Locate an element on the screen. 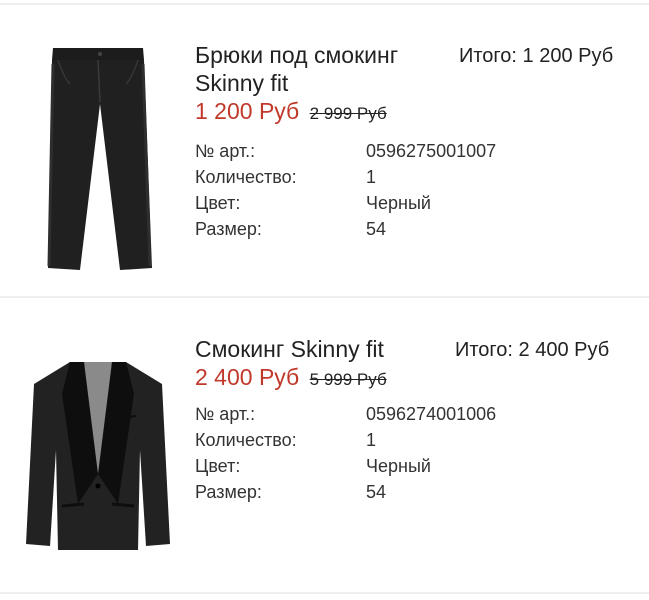 This screenshot has height=600, width=649. item-total-jacket: Итого: 2 400 Руб is located at coordinates (532, 350).